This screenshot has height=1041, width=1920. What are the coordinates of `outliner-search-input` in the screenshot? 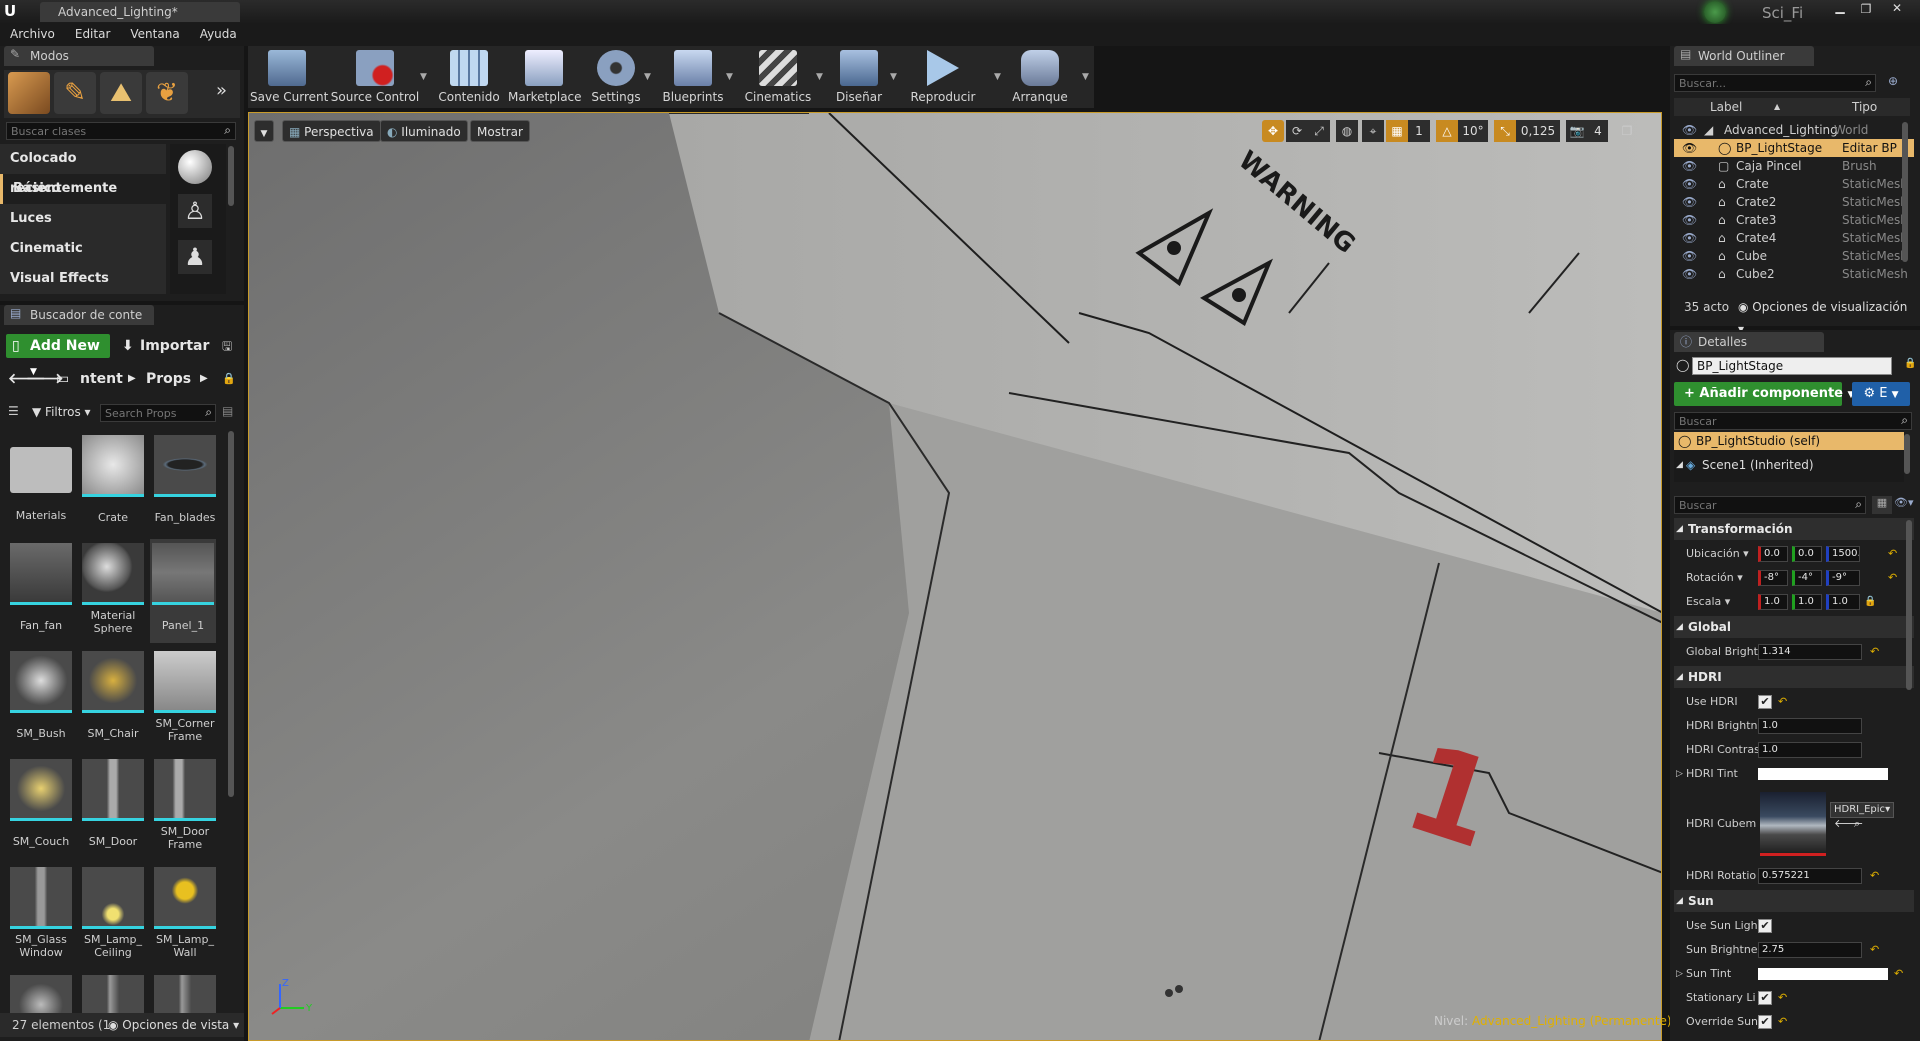 It's located at (1763, 83).